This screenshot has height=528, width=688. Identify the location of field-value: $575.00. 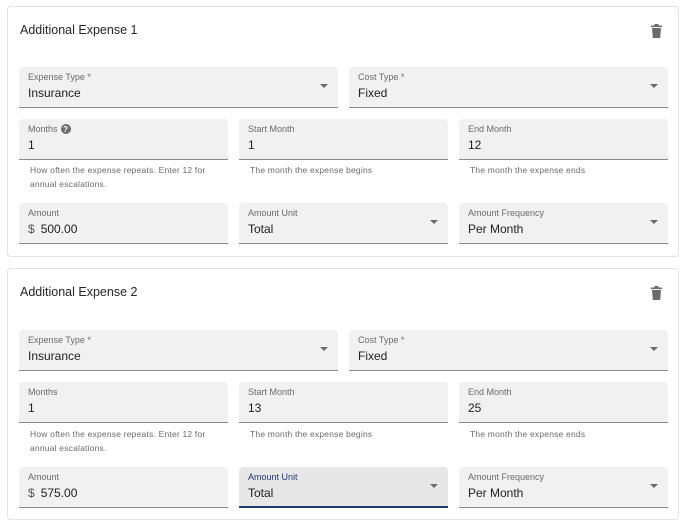
(52, 493).